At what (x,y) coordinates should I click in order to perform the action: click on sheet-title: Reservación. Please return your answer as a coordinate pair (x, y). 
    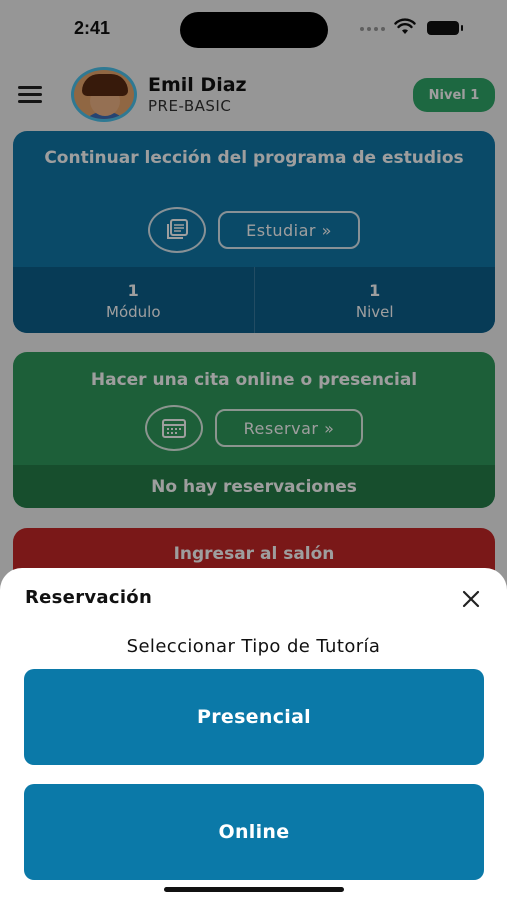
    Looking at the image, I should click on (89, 597).